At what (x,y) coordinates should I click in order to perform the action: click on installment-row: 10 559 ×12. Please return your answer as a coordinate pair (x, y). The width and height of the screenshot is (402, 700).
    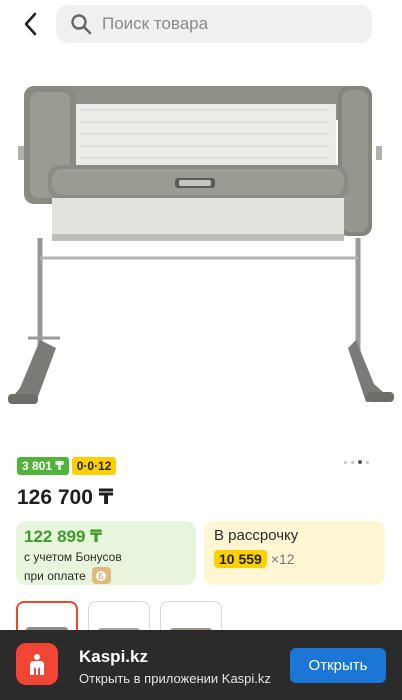
    Looking at the image, I should click on (294, 559).